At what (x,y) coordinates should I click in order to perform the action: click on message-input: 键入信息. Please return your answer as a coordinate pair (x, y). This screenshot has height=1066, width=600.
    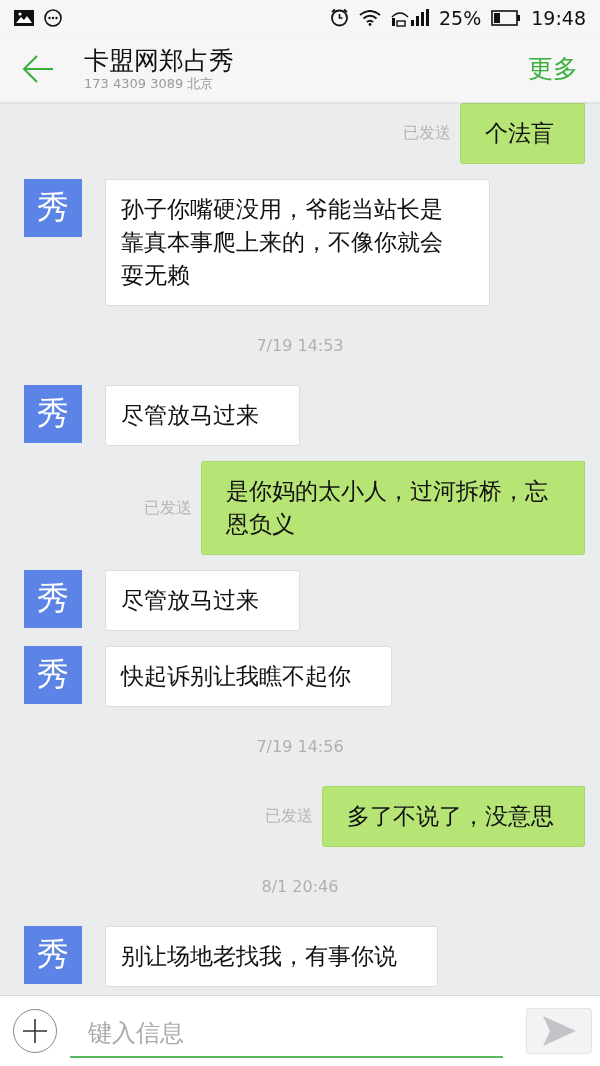
    Looking at the image, I should click on (295, 1033).